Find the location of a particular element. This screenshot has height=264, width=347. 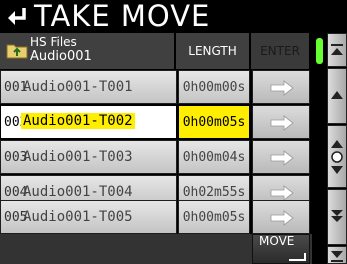

screen-title: TAKE MOVE is located at coordinates (122, 16).